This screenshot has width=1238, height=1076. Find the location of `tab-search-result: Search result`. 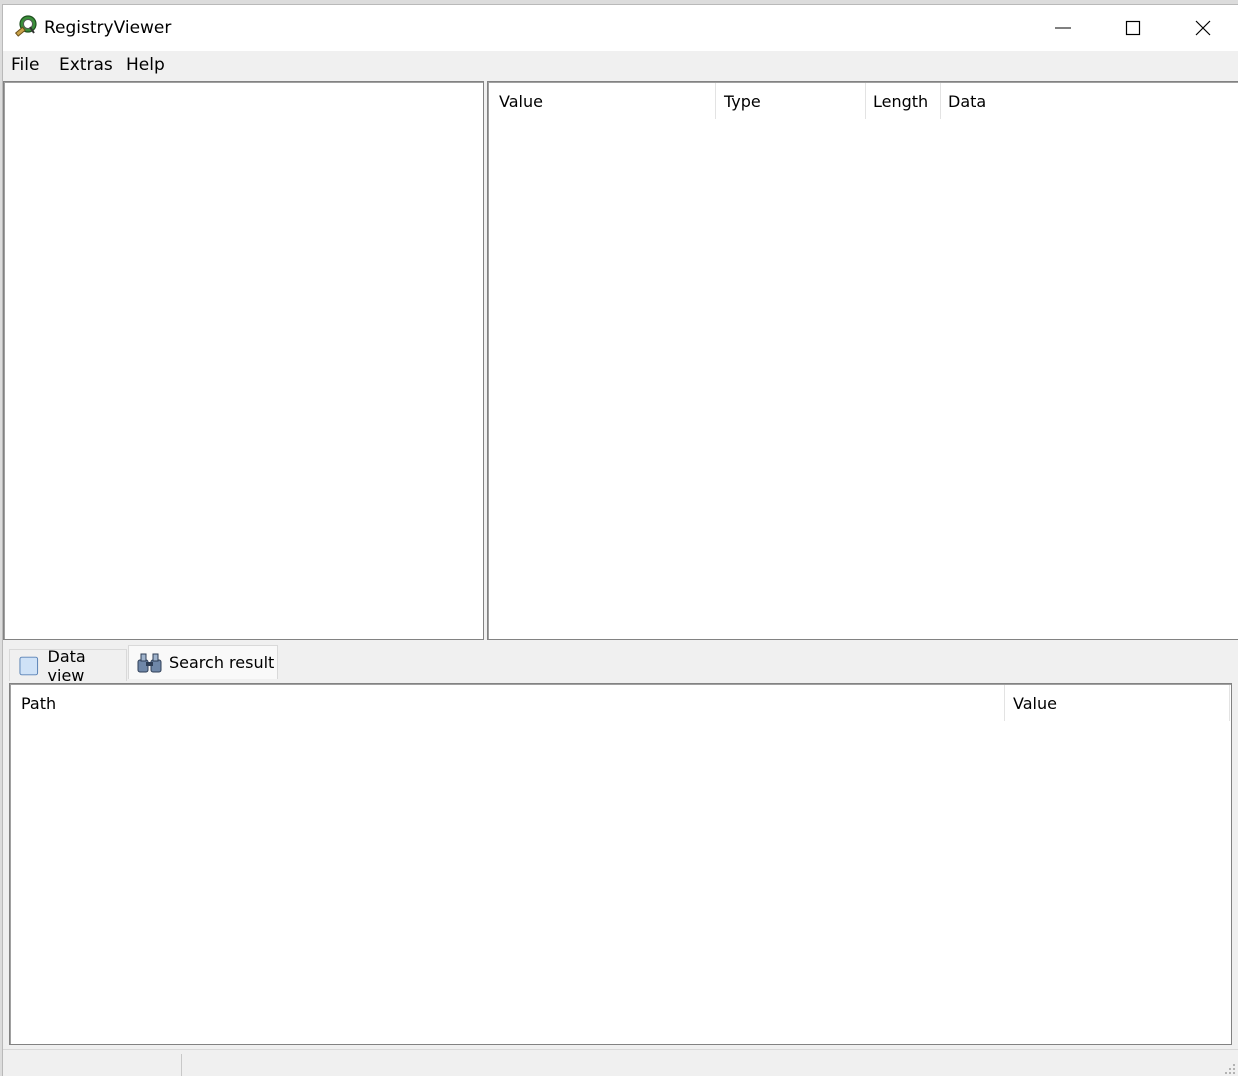

tab-search-result: Search result is located at coordinates (203, 662).